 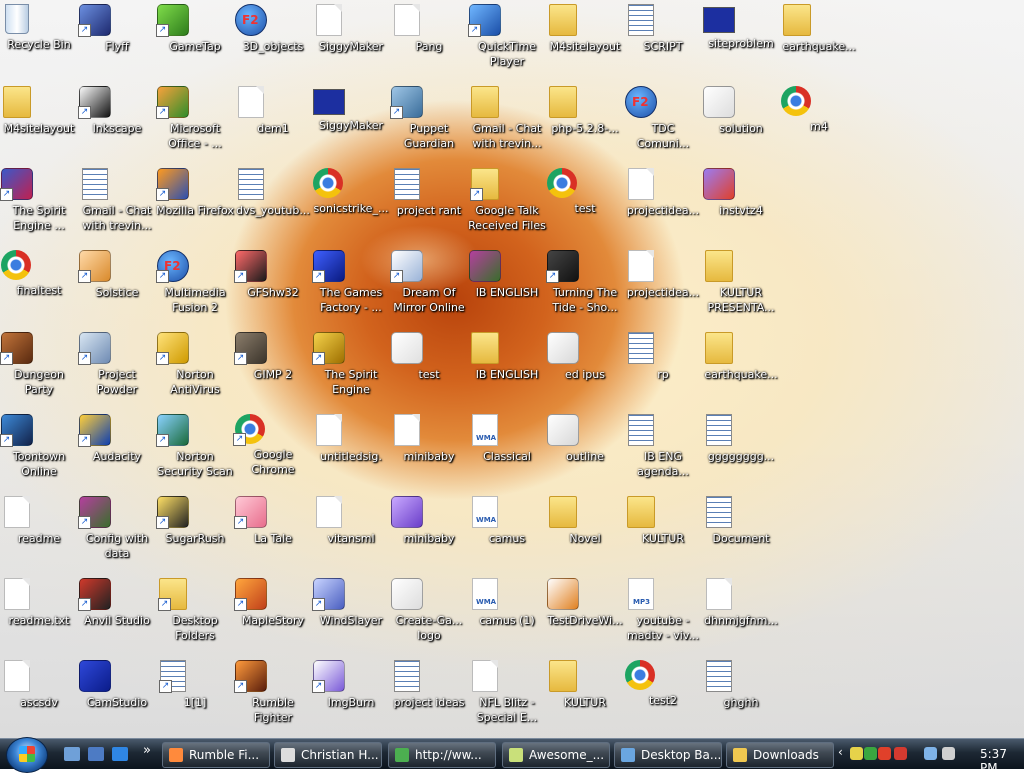 I want to click on desktop-icon: untitledsig., so click(x=351, y=451).